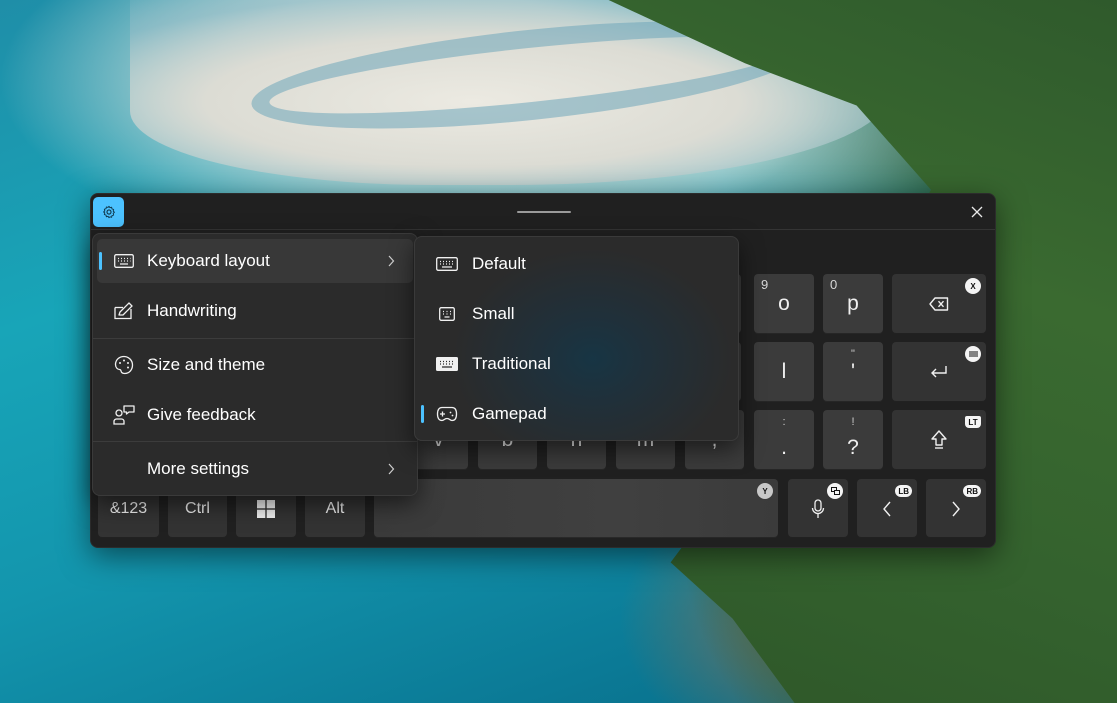 This screenshot has width=1117, height=703. I want to click on menu-item-more-settings: More settings, so click(255, 469).